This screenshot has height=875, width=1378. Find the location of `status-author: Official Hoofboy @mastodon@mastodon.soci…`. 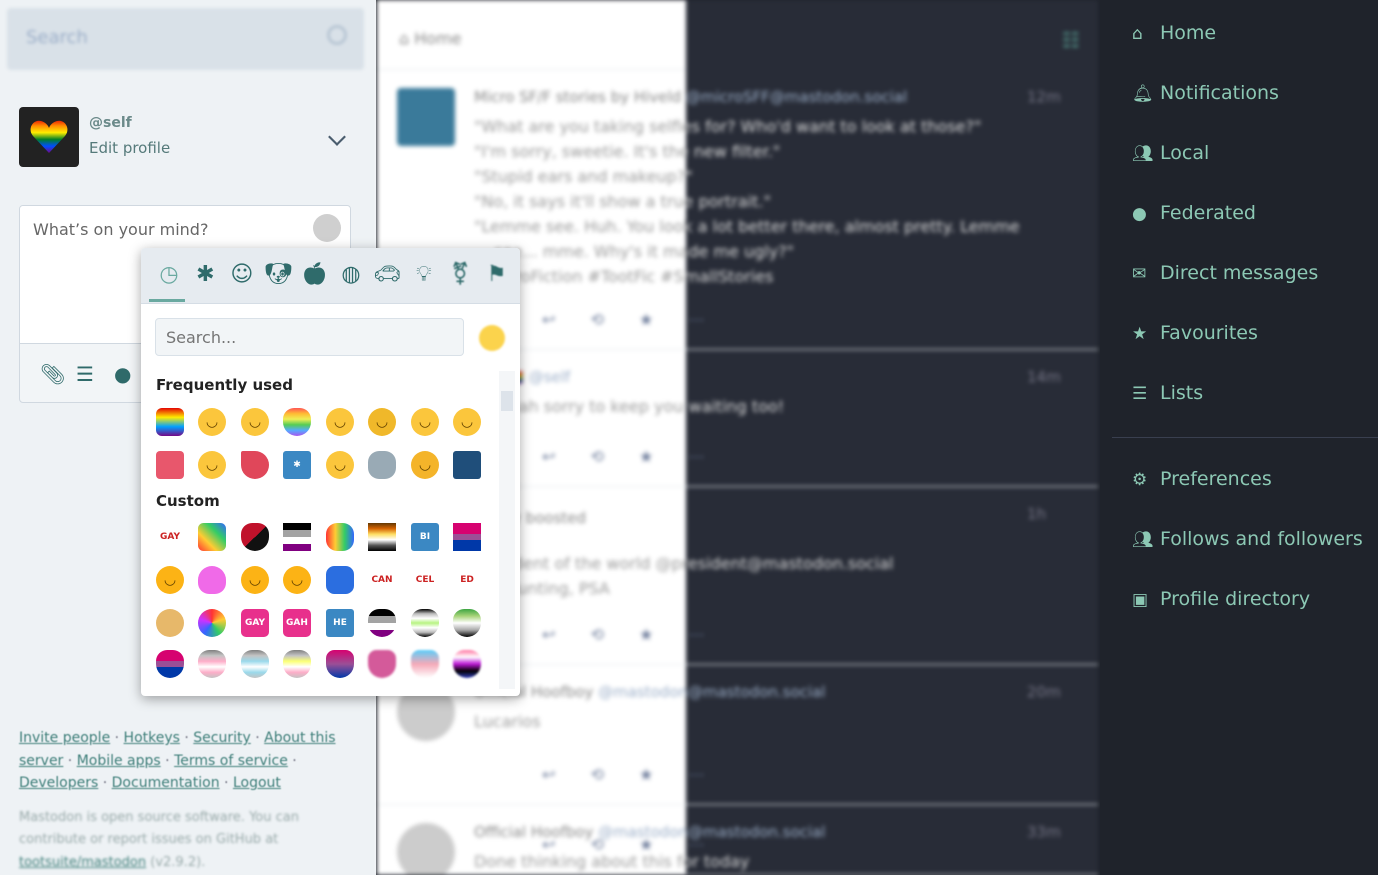

status-author: Official Hoofboy @mastodon@mastodon.soci… is located at coordinates (649, 692).